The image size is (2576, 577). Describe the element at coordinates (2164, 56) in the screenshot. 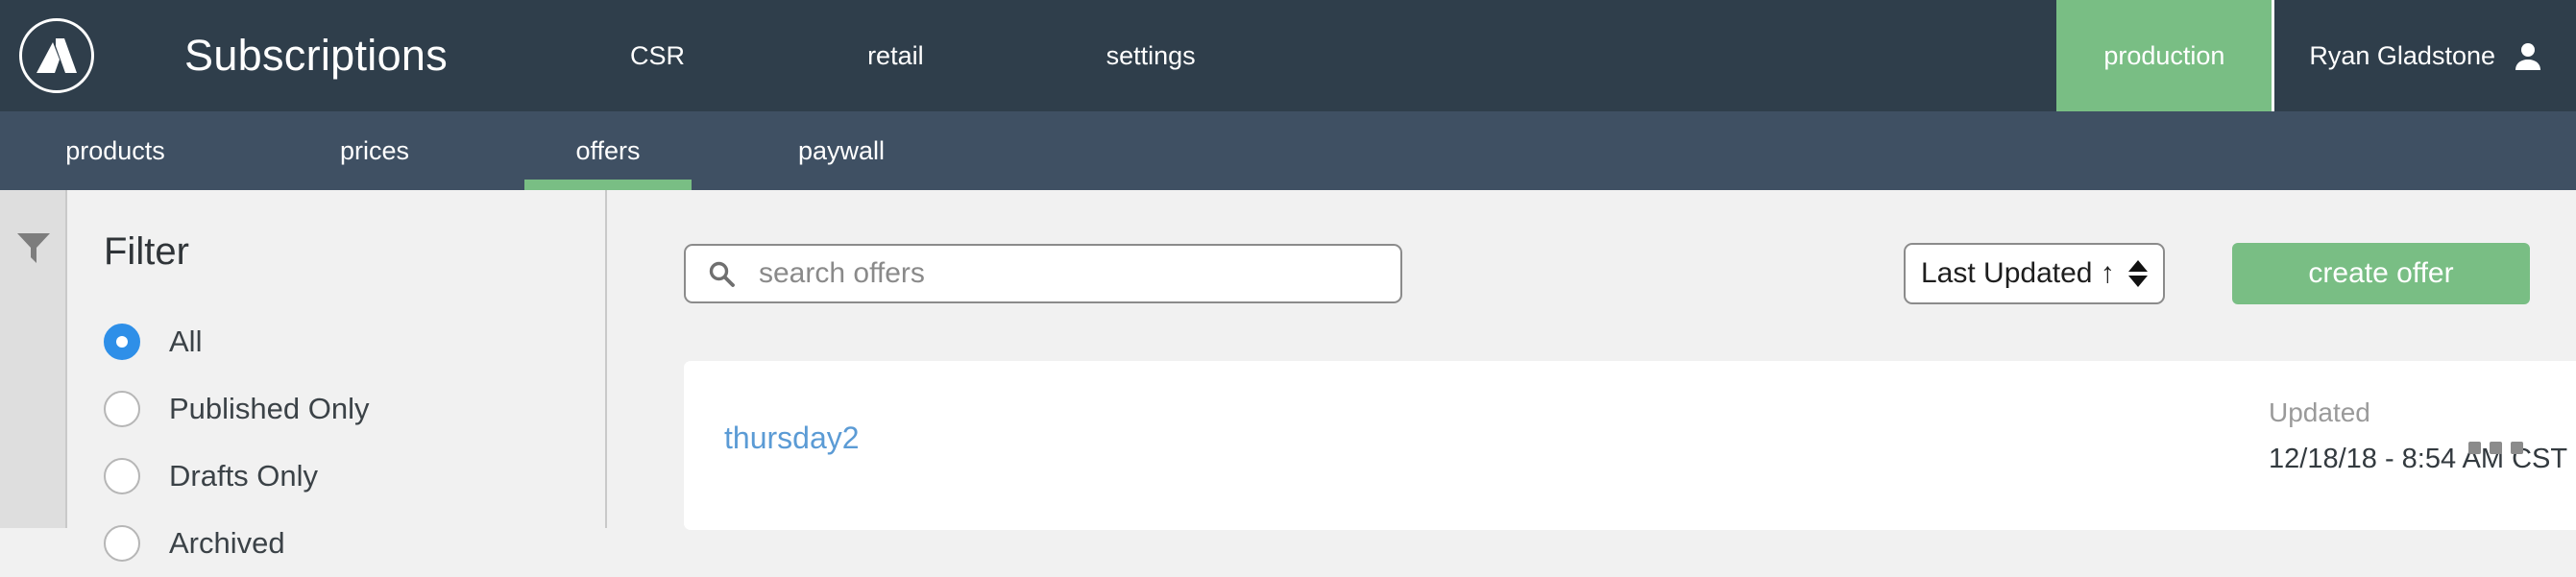

I see `environment-badge: production` at that location.